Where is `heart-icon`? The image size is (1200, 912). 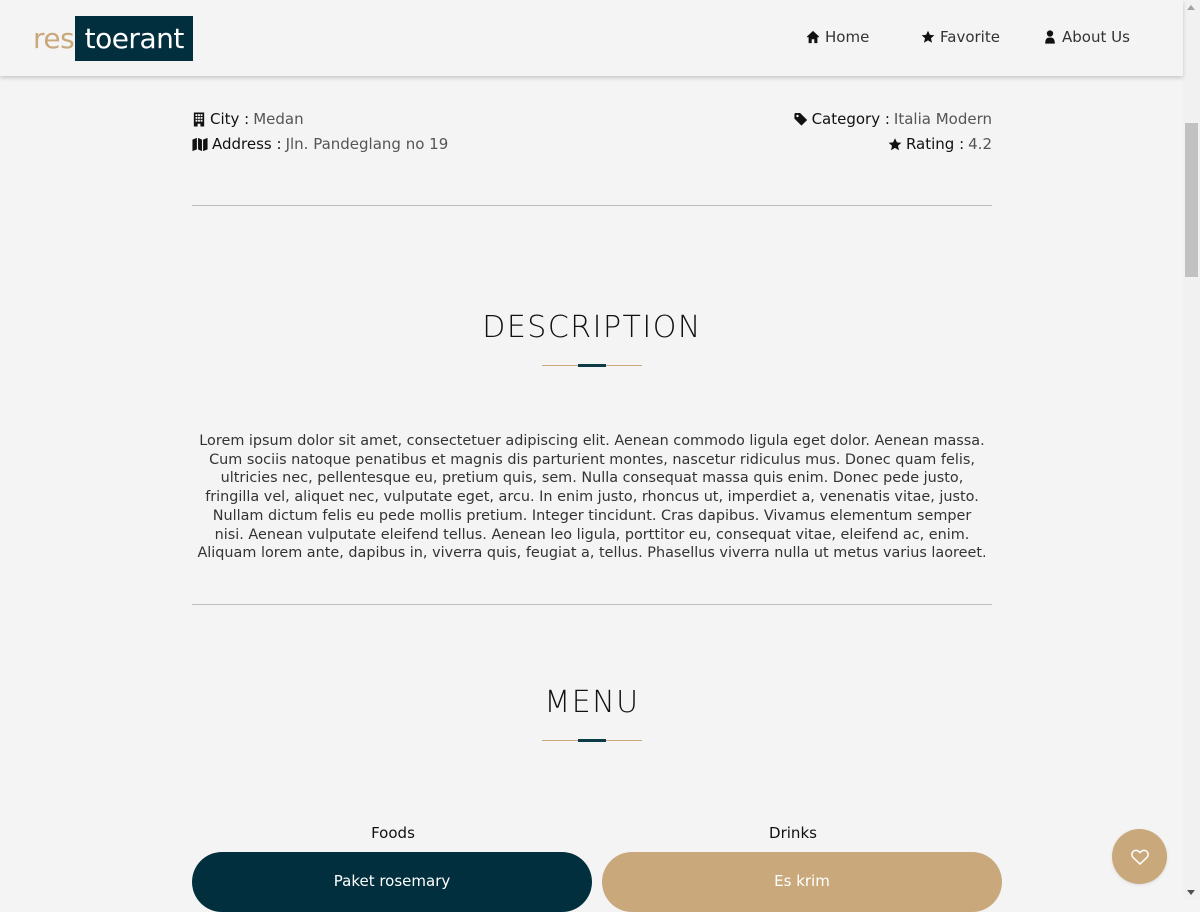 heart-icon is located at coordinates (1139, 857).